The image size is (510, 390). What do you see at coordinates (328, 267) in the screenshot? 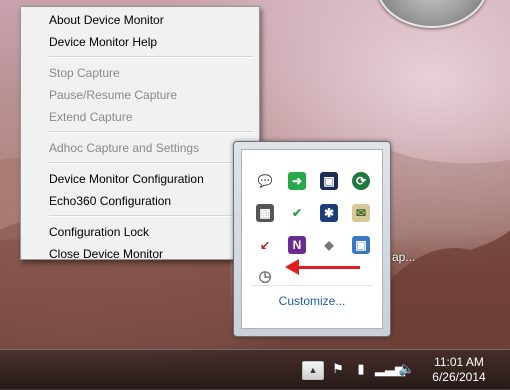
I see `annotation-arrow-shaft` at bounding box center [328, 267].